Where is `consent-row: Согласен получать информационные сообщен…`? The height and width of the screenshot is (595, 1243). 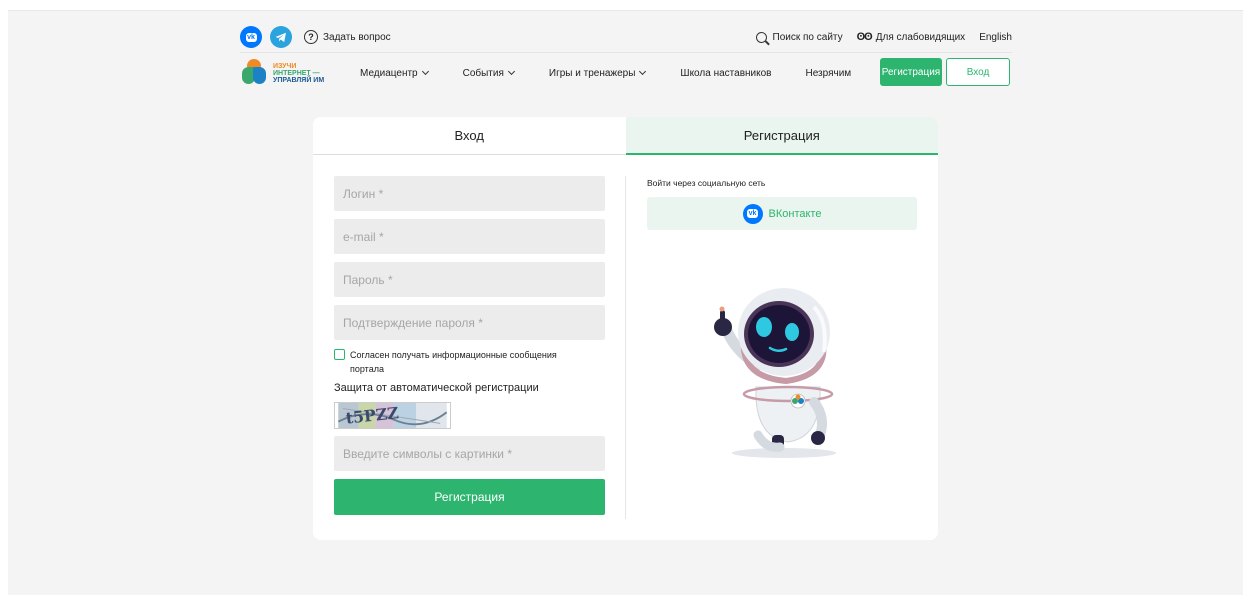
consent-row: Согласен получать информационные сообщен… is located at coordinates (469, 362).